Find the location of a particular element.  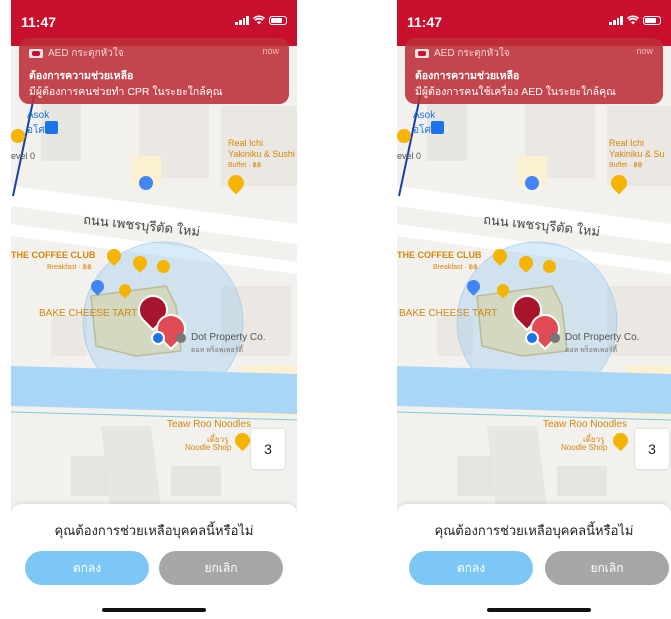

real-ichi-label-2: Yakiniku & Su is located at coordinates (637, 154).